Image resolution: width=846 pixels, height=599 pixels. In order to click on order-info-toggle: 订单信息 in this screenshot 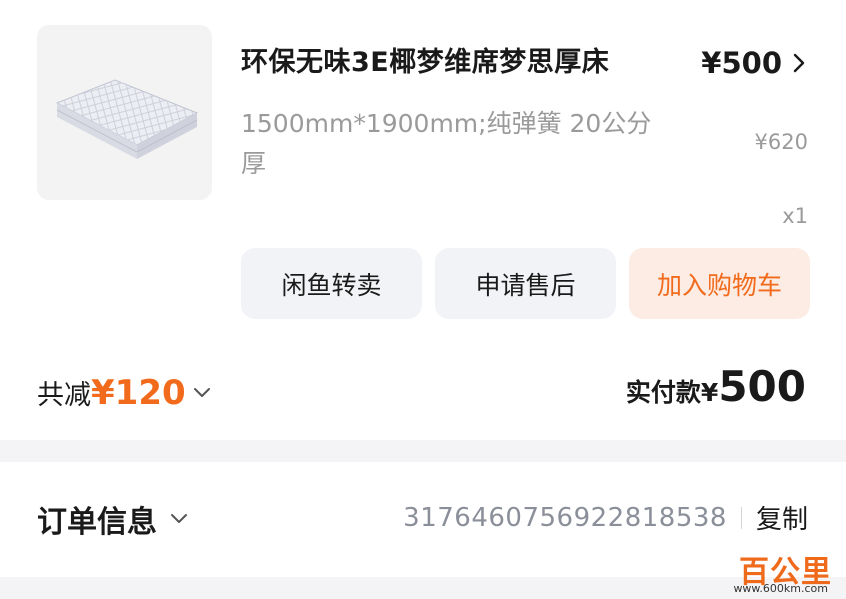, I will do `click(113, 519)`.